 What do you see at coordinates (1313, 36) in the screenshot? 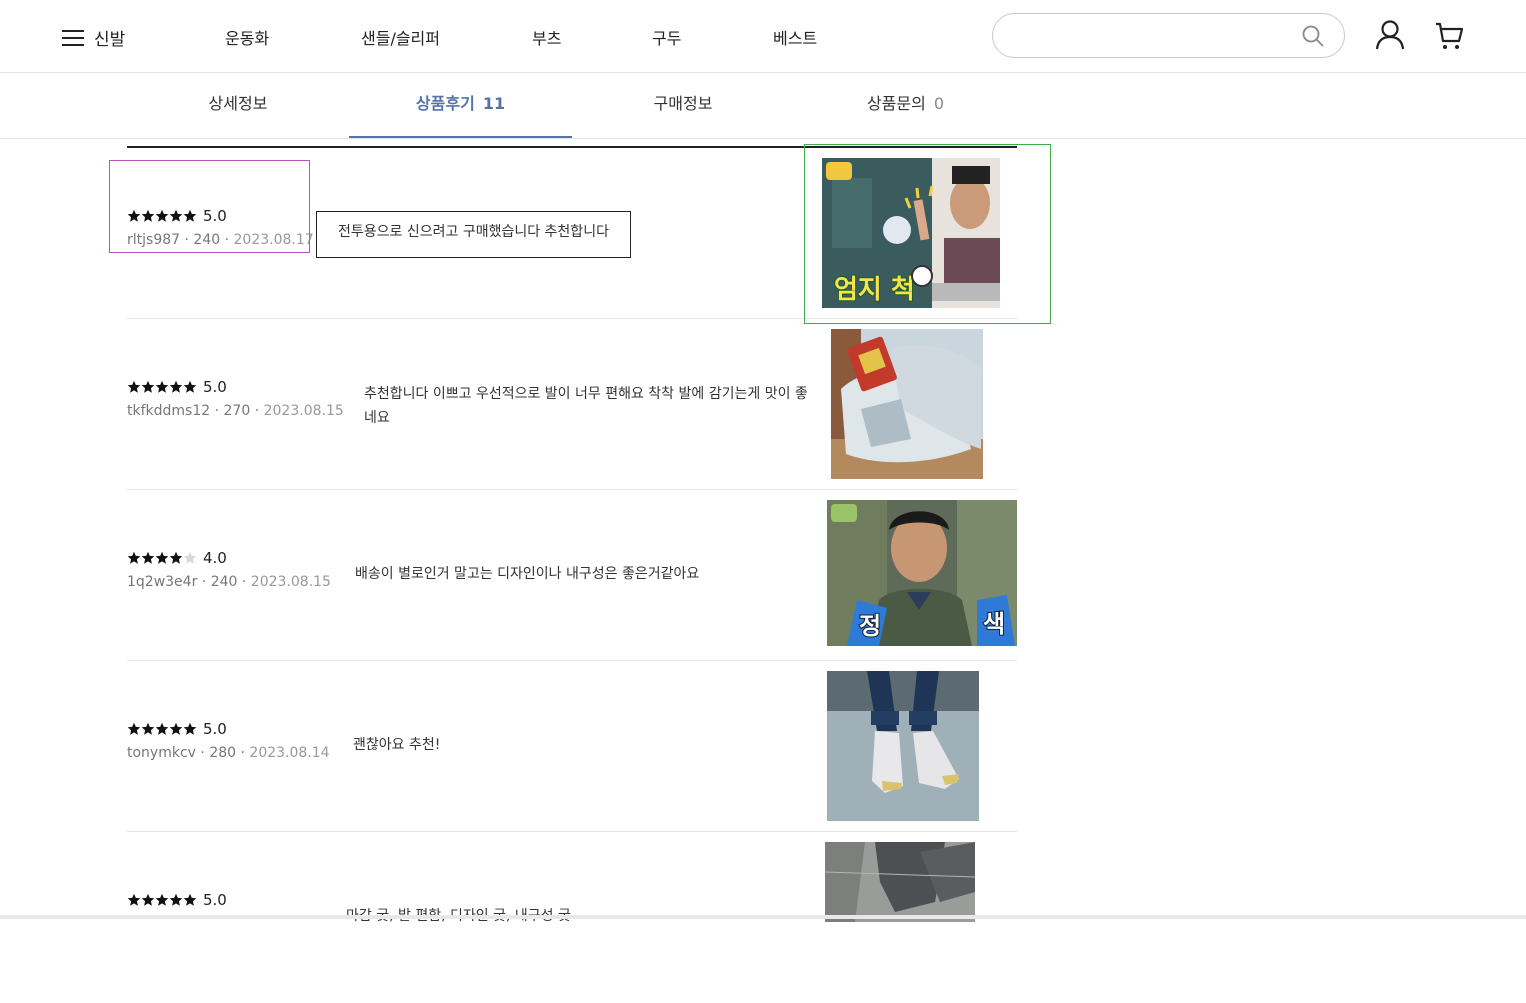
I see `search-icon` at bounding box center [1313, 36].